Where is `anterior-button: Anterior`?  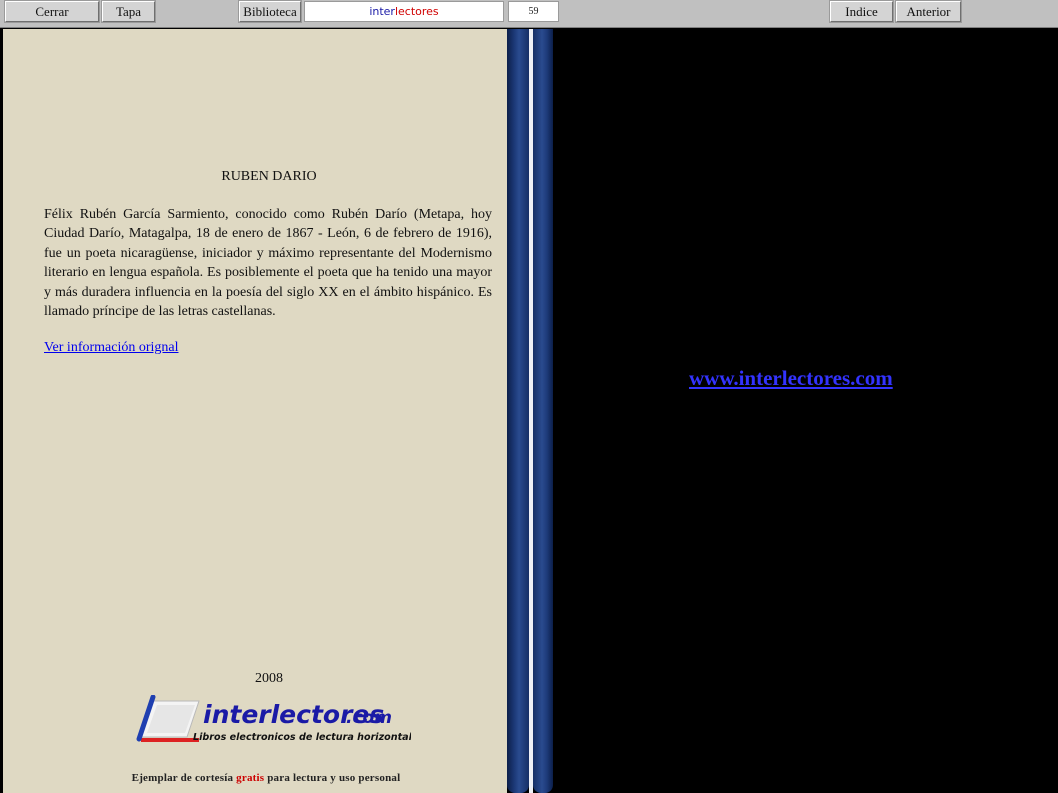
anterior-button: Anterior is located at coordinates (928, 11).